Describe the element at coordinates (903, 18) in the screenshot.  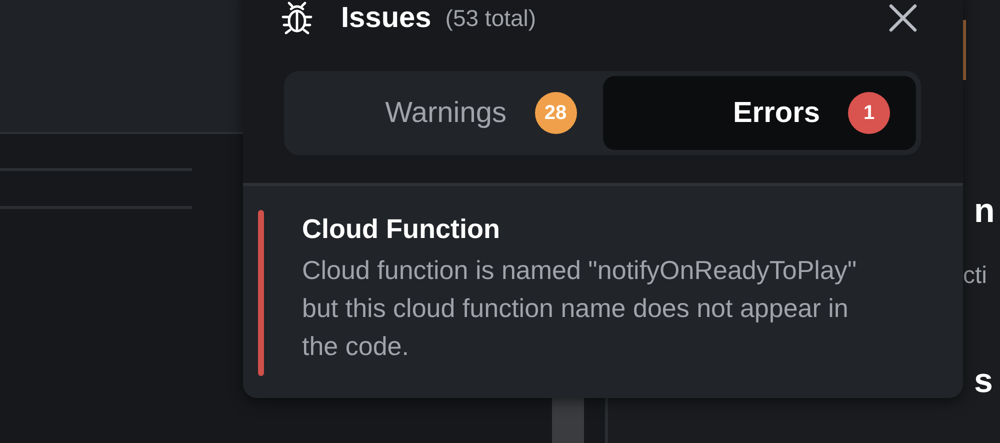
I see `close-icon` at that location.